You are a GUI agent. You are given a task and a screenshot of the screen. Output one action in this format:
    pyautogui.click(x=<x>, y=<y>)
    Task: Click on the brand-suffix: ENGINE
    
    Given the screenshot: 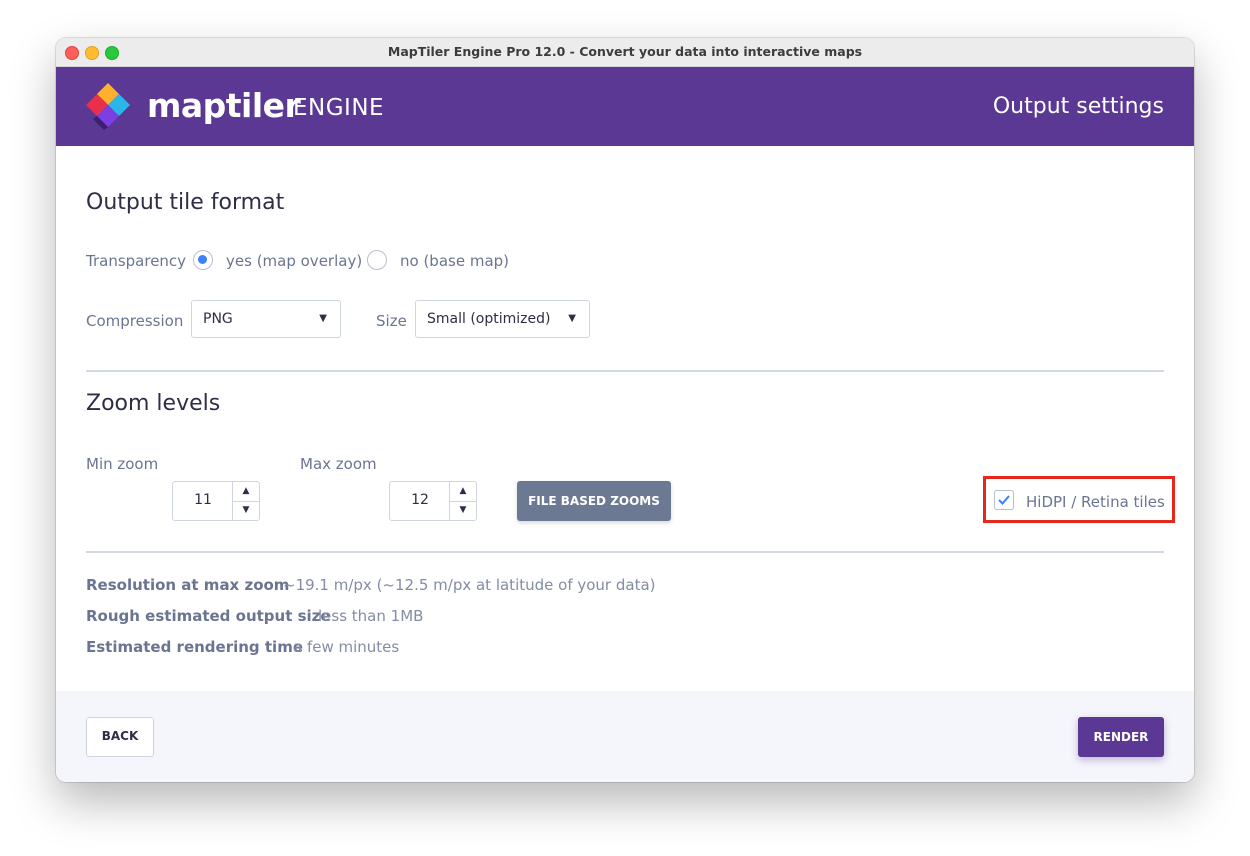 What is the action you would take?
    pyautogui.click(x=339, y=108)
    